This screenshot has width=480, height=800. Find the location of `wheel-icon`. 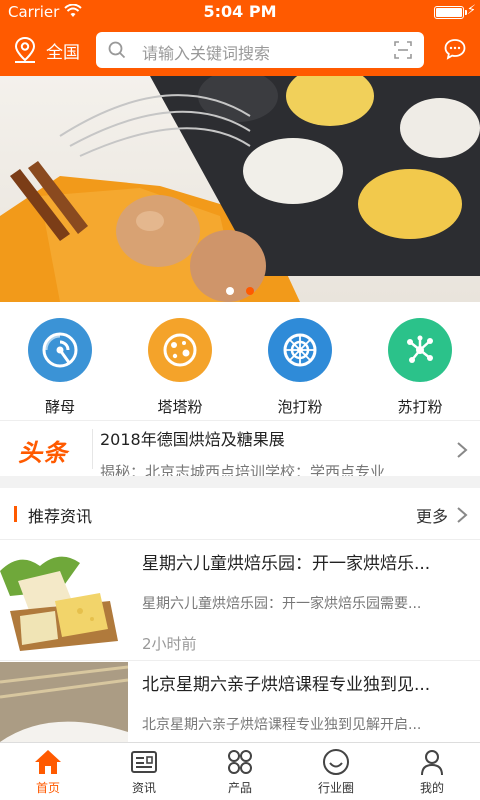

wheel-icon is located at coordinates (300, 350).